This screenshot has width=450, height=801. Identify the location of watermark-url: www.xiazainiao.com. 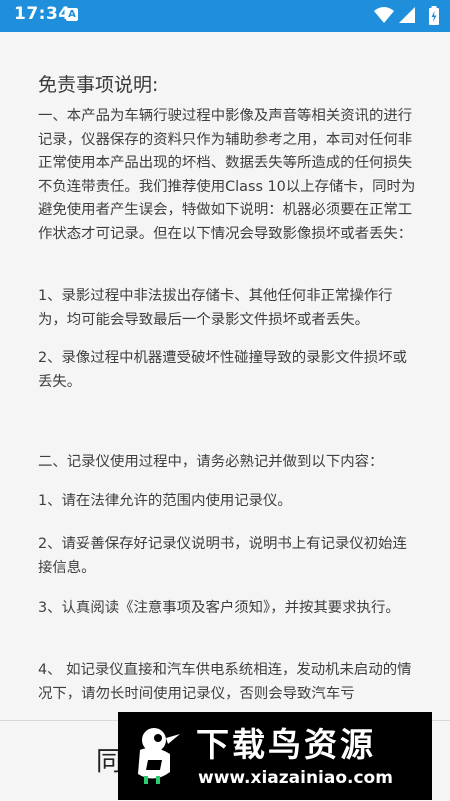
(295, 778).